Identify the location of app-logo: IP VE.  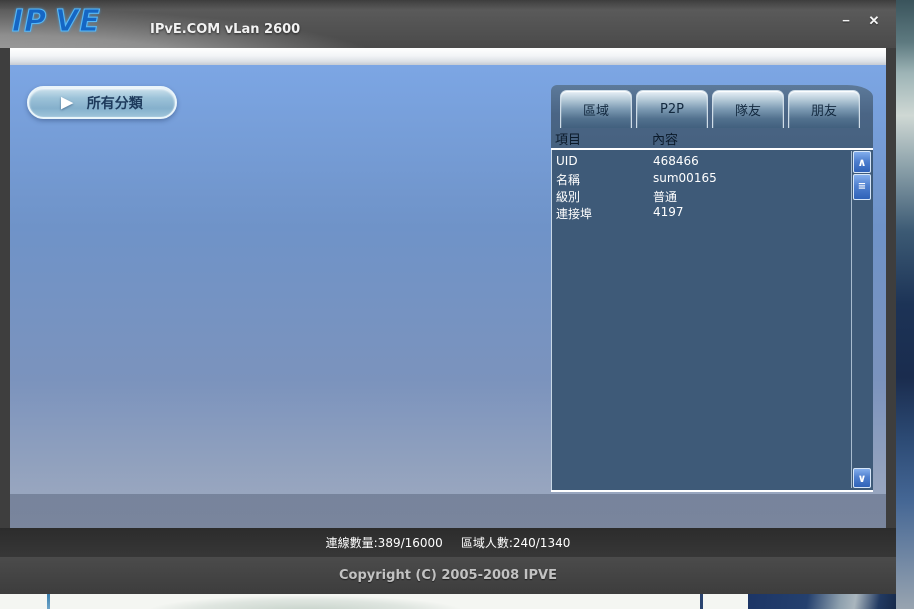
(56, 21).